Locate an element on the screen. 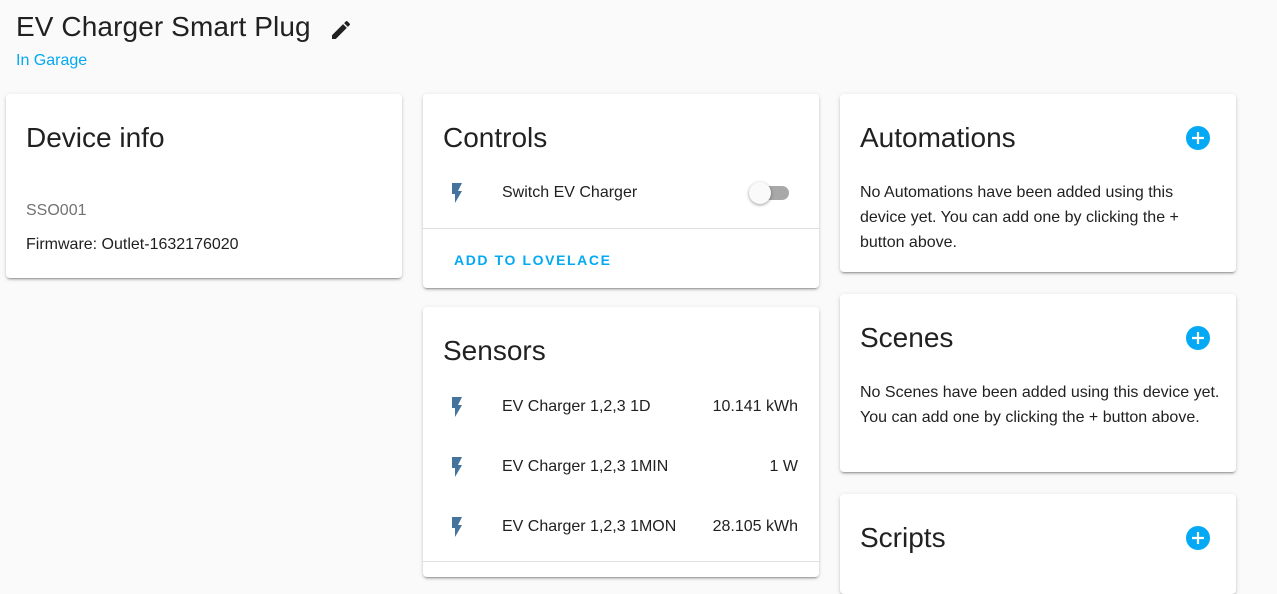 The width and height of the screenshot is (1277, 594). sensor-state: 28.105 kWh is located at coordinates (755, 526).